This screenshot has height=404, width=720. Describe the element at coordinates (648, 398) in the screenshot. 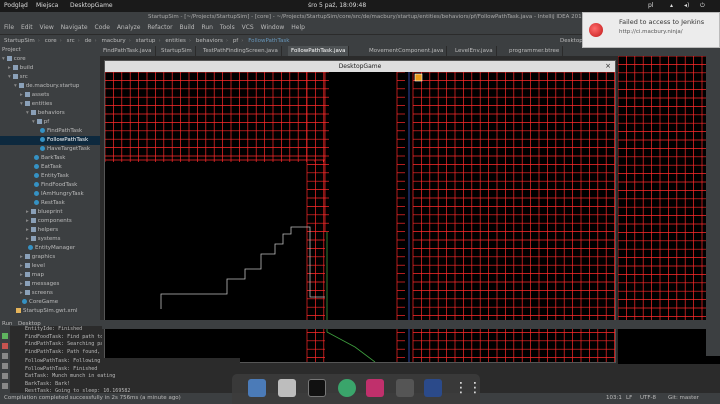

I see `file-encoding: UTF-8` at that location.